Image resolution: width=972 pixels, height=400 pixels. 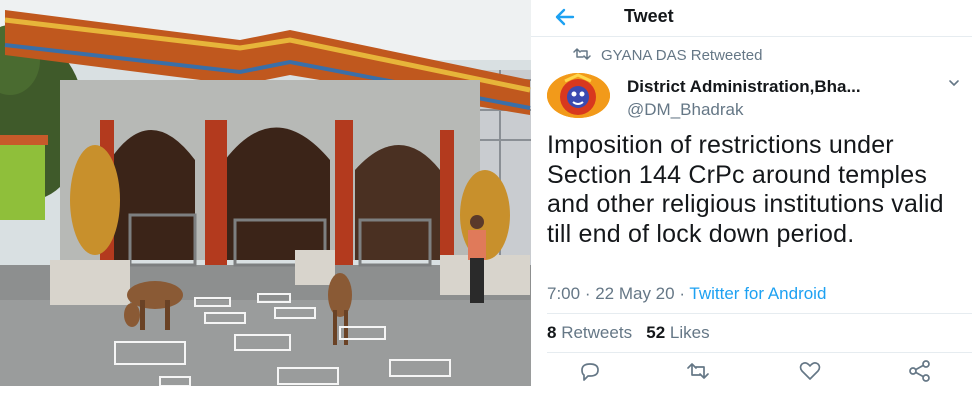 What do you see at coordinates (751, 18) in the screenshot?
I see `top-bar: Tweet` at bounding box center [751, 18].